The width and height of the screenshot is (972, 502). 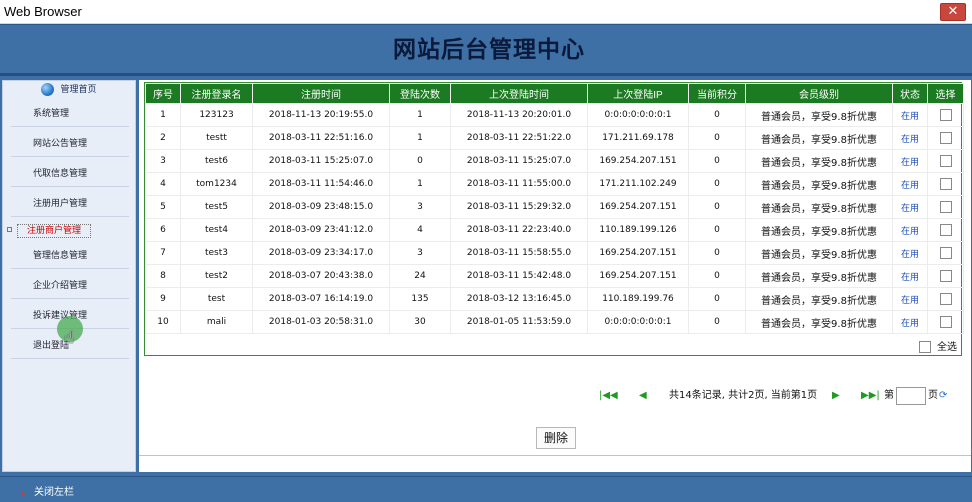 I want to click on pagination-summary: 共14条记录, 共计2页, 当前第1页, so click(x=743, y=395).